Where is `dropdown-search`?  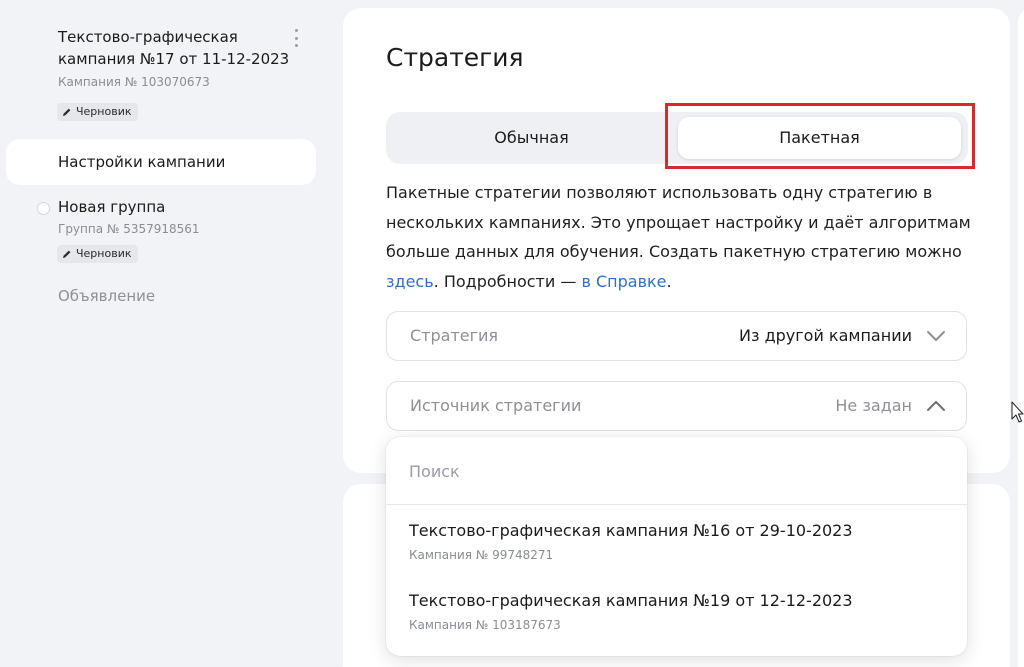 dropdown-search is located at coordinates (676, 471).